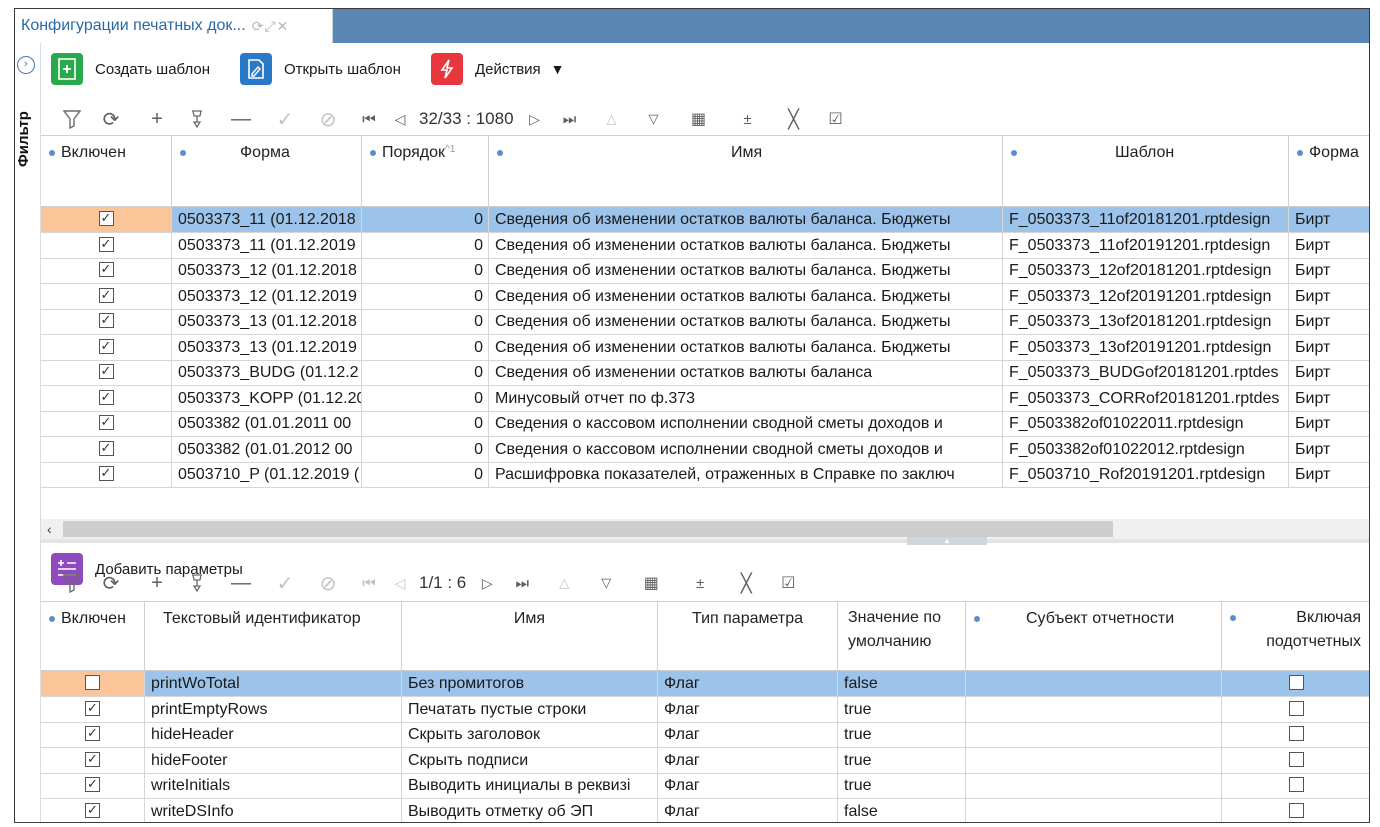 The width and height of the screenshot is (1380, 827). I want to click on create-template-button: Создать шаблон, so click(130, 69).